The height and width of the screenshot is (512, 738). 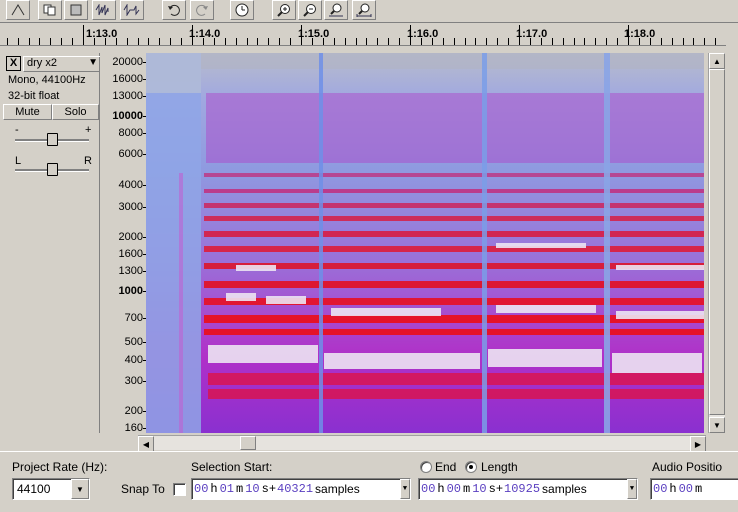 What do you see at coordinates (130, 254) in the screenshot?
I see `freq-label: 1600` at bounding box center [130, 254].